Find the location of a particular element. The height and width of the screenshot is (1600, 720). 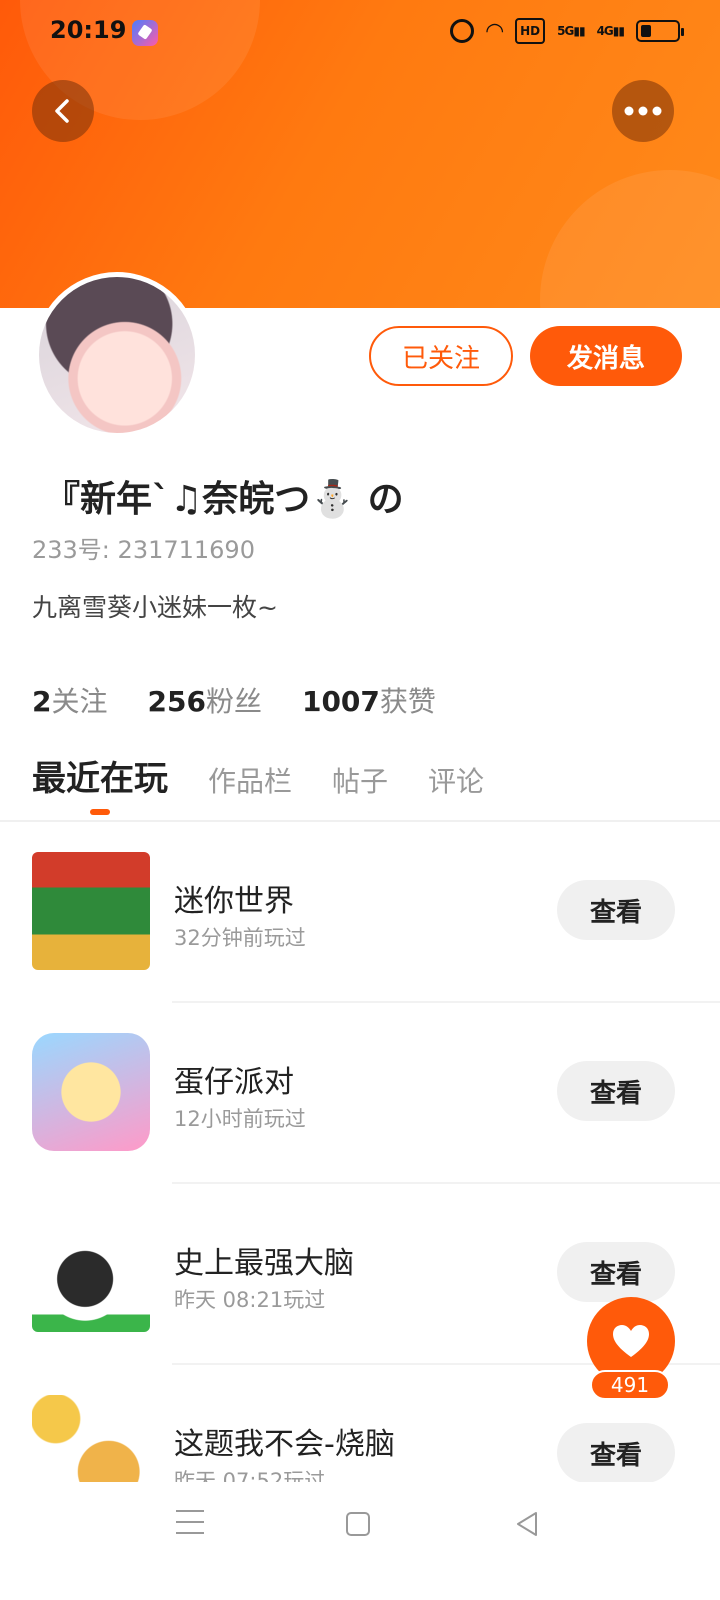

game-name: 这题我不会-烧脑 is located at coordinates (284, 1444).